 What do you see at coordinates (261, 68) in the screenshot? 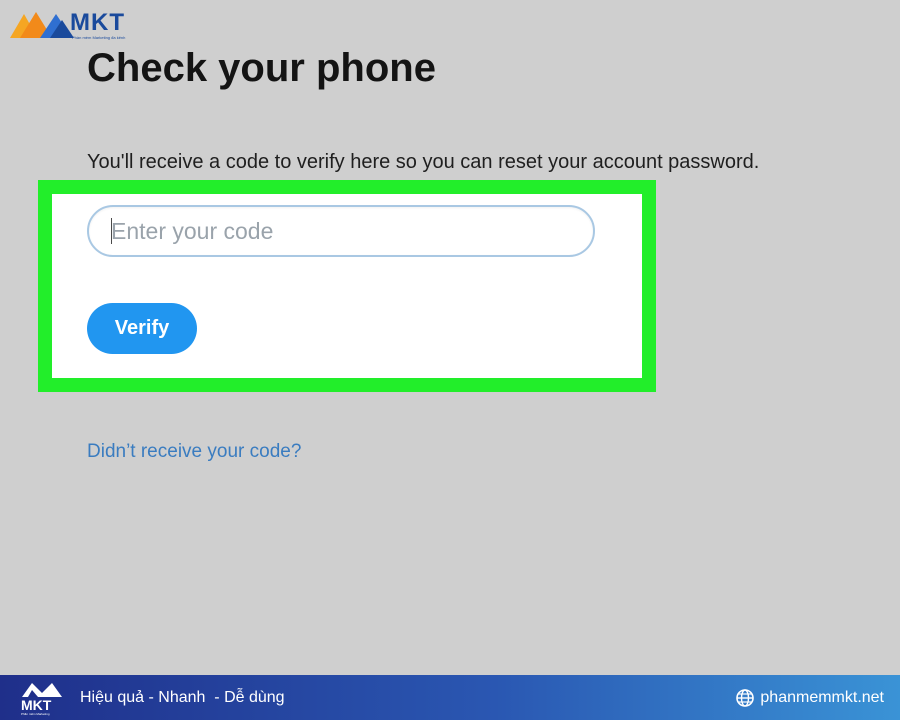
I see `page-title: Check your phone` at bounding box center [261, 68].